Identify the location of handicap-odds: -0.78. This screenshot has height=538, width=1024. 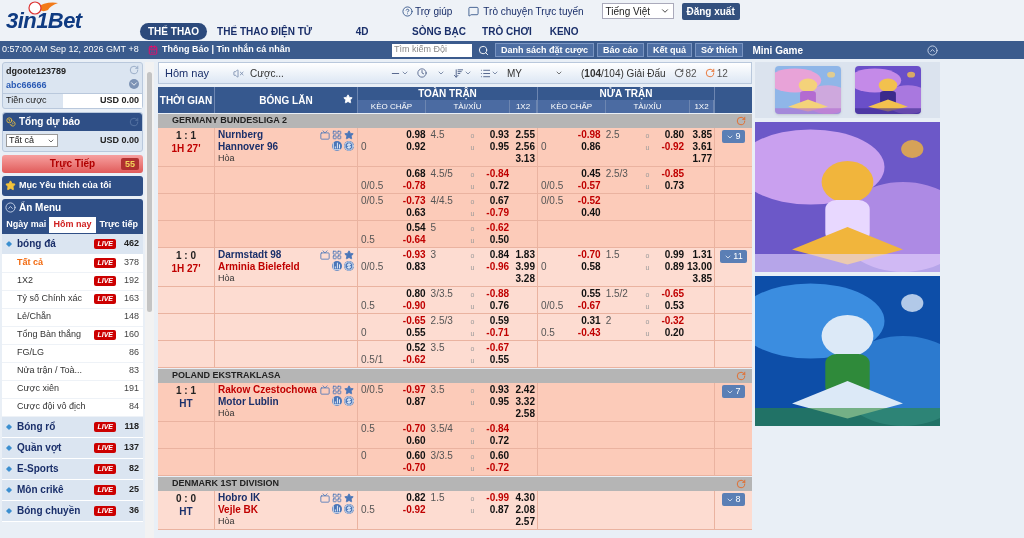
(414, 185).